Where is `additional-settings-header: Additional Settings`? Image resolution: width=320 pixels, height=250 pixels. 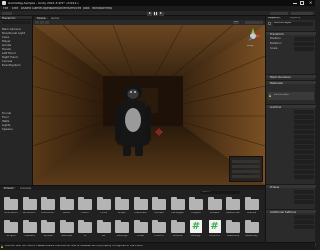
additional-settings-header: Additional Settings is located at coordinates (291, 211).